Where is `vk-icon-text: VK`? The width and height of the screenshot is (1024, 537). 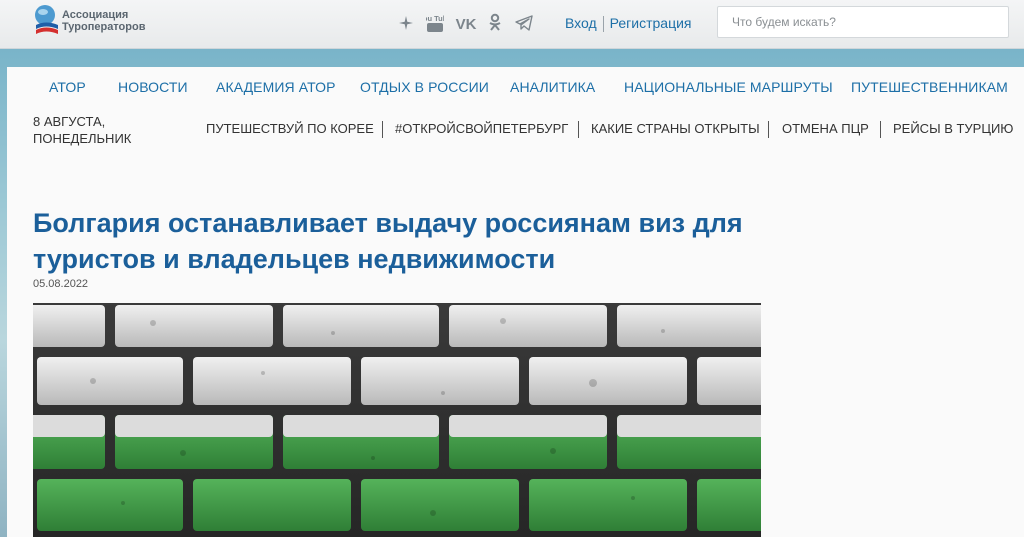
vk-icon-text: VK is located at coordinates (466, 24).